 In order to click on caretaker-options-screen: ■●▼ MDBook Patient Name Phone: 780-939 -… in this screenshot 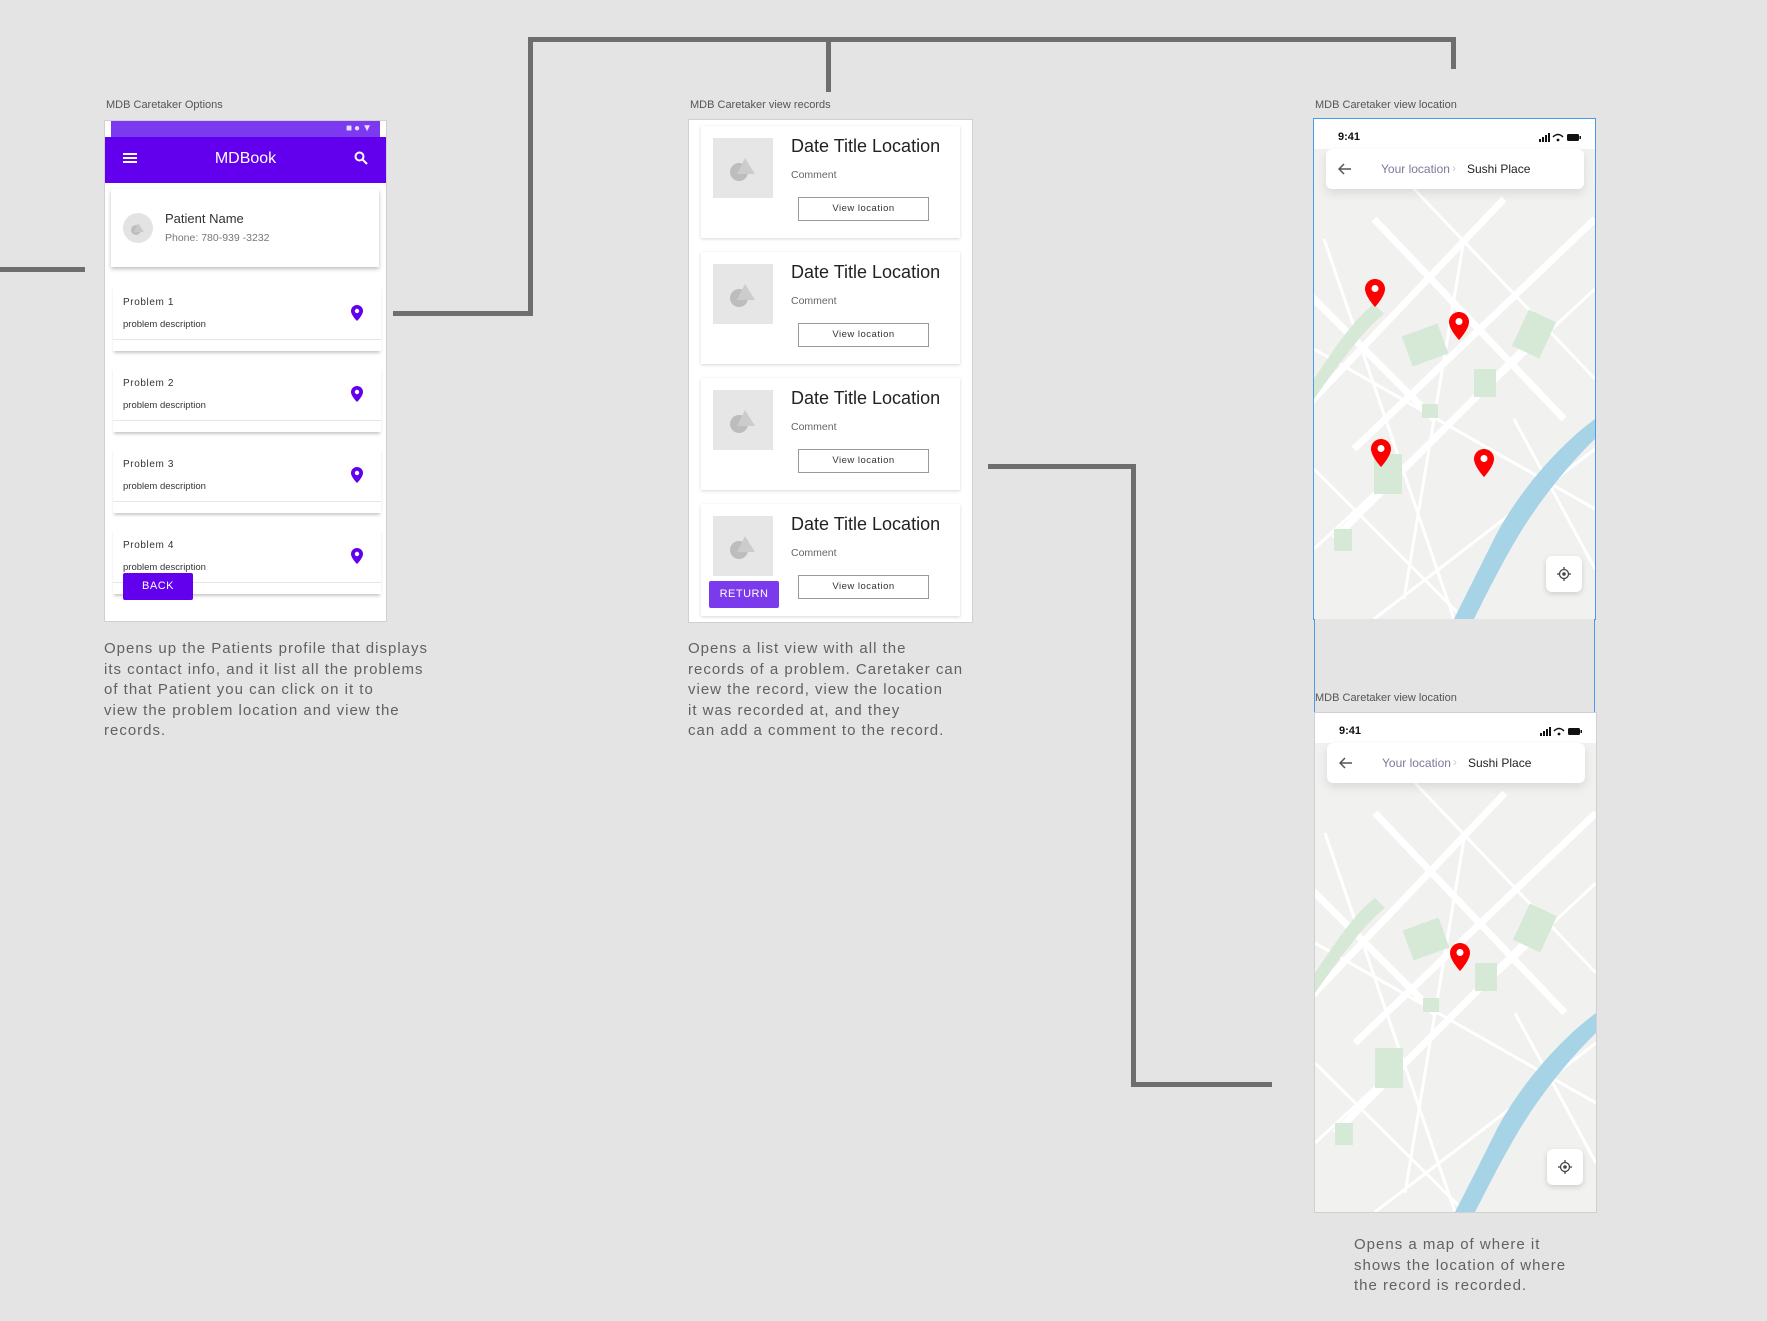, I will do `click(245, 371)`.